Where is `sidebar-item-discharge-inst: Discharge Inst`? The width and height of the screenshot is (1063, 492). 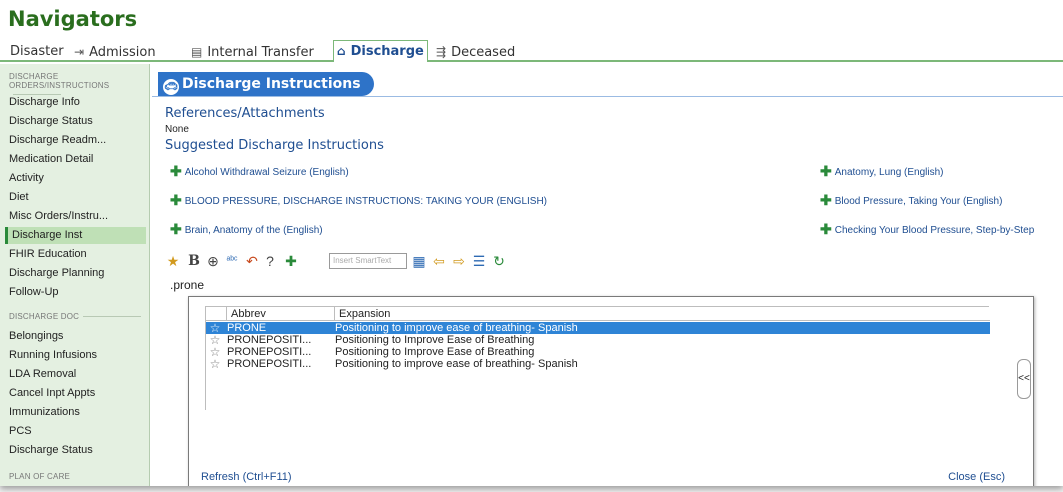 sidebar-item-discharge-inst: Discharge Inst is located at coordinates (75, 235).